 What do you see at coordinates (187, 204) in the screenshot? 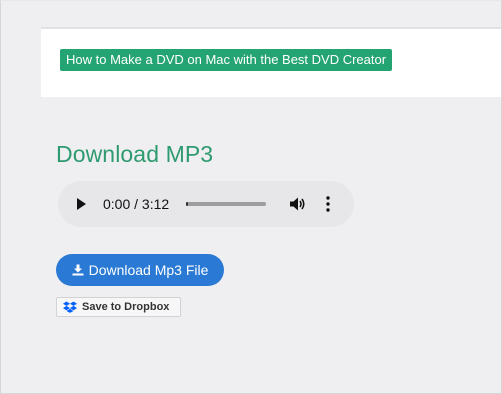
I see `seek-progress` at bounding box center [187, 204].